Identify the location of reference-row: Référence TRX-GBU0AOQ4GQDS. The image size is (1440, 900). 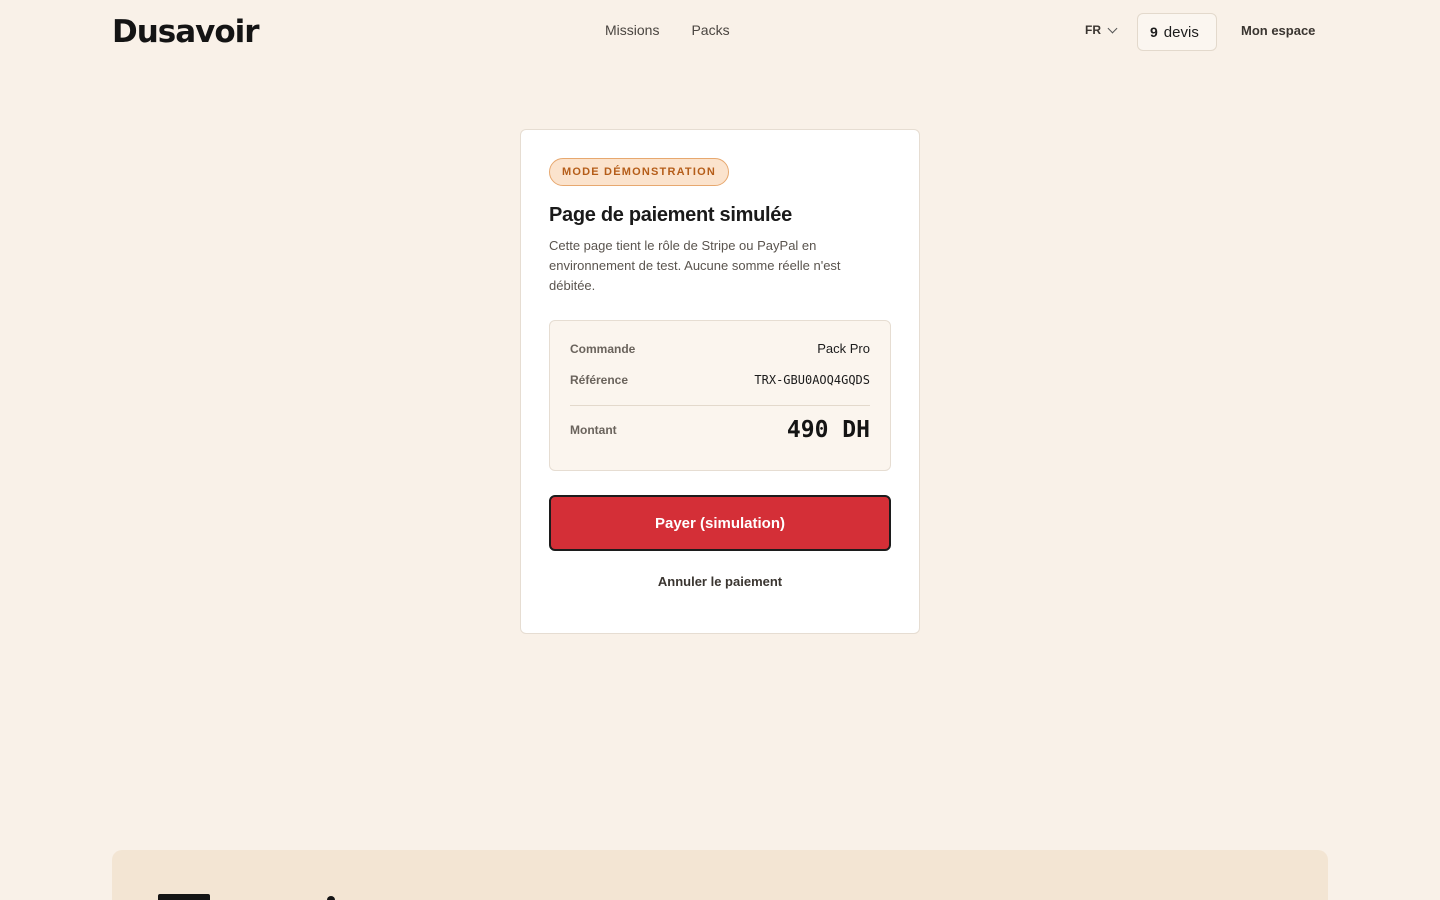
(720, 380).